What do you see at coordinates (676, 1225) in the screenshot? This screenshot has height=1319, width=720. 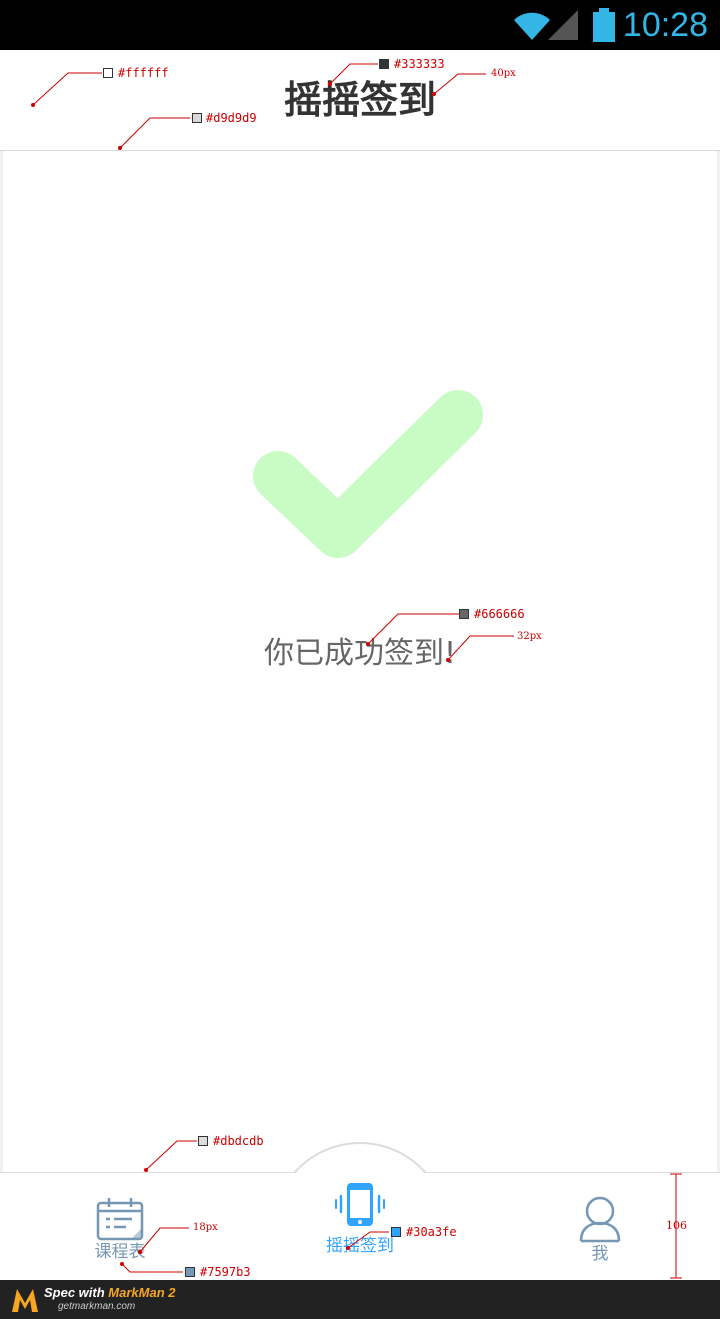 I see `annotation-tabbar-height: 106` at bounding box center [676, 1225].